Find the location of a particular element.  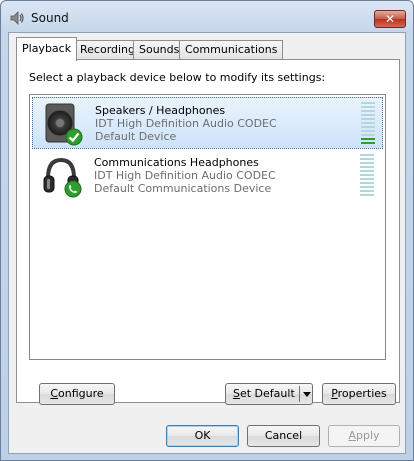

default-check-icon is located at coordinates (74, 137).